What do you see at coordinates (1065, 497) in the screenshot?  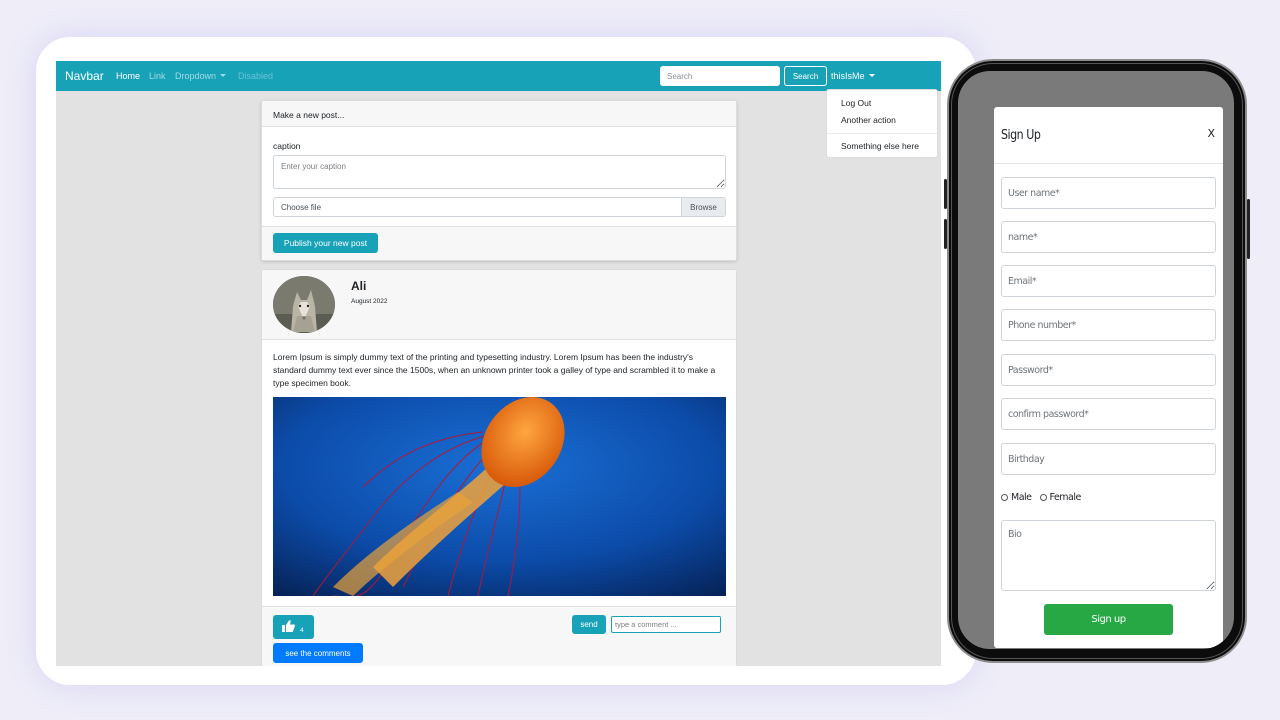 I see `female-label: Female` at bounding box center [1065, 497].